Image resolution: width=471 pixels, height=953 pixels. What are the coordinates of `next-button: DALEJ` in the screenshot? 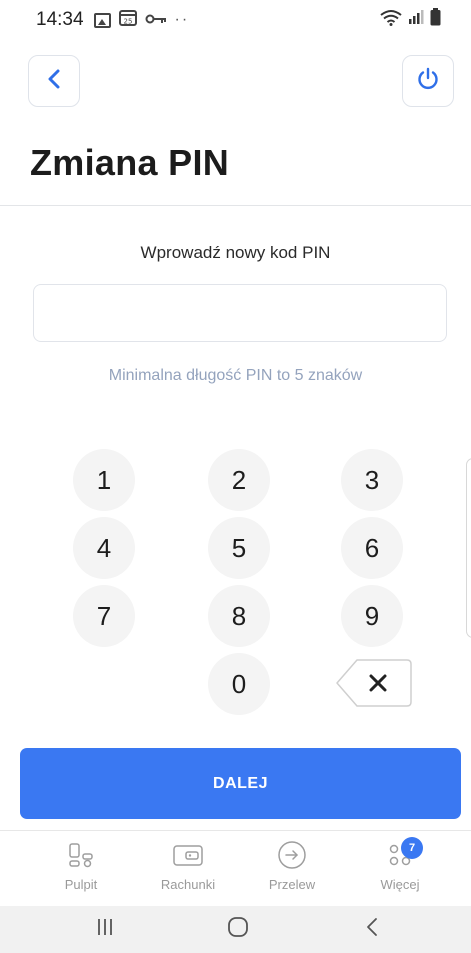 It's located at (240, 783).